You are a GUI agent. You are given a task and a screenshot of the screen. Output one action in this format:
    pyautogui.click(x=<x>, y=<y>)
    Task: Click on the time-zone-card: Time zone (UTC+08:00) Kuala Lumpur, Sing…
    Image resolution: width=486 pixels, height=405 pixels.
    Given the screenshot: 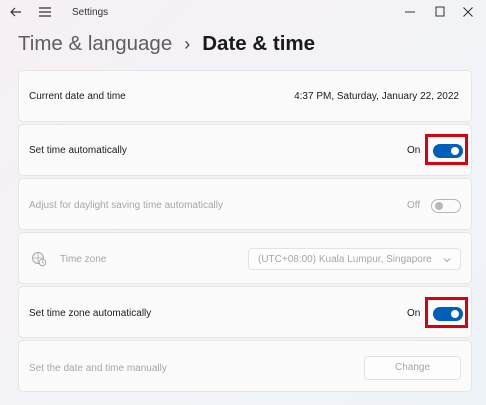 What is the action you would take?
    pyautogui.click(x=245, y=258)
    